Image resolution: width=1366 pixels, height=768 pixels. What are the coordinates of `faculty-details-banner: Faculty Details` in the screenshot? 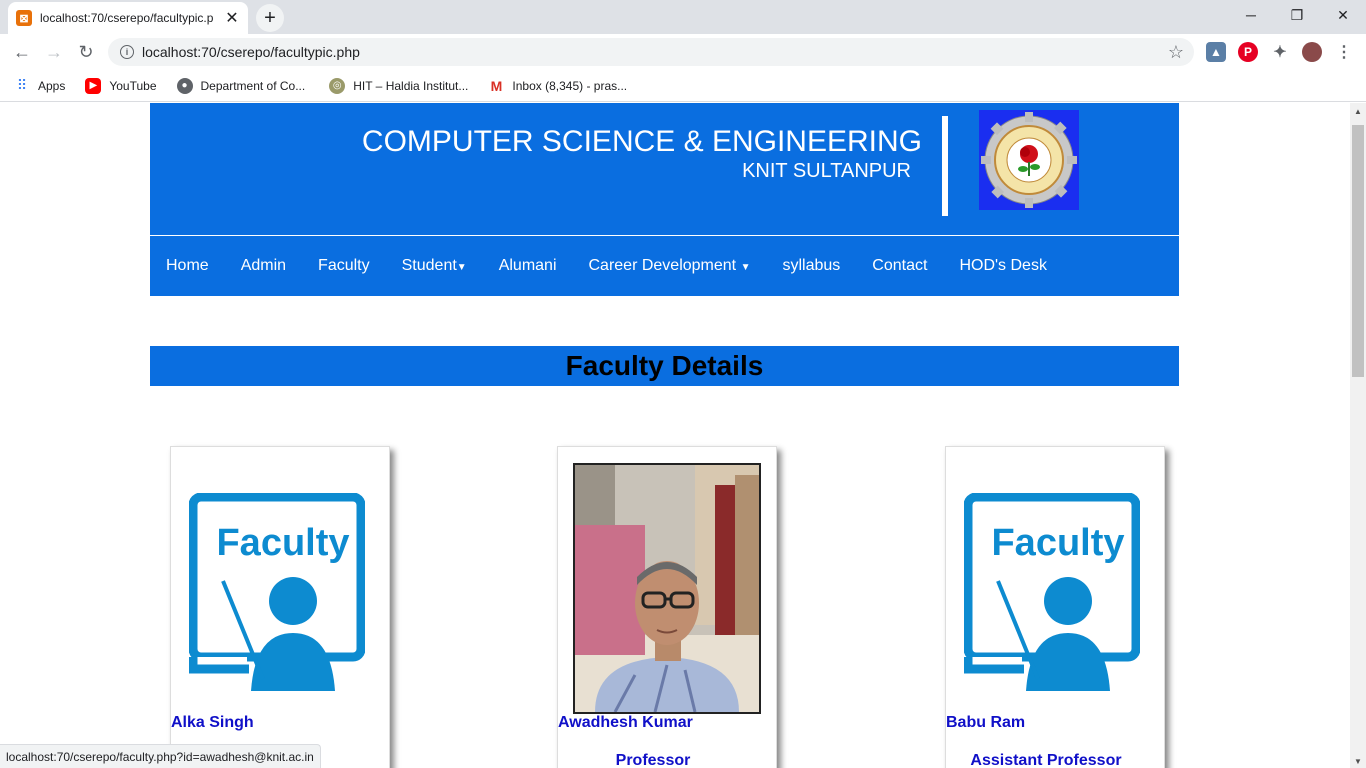 It's located at (664, 366).